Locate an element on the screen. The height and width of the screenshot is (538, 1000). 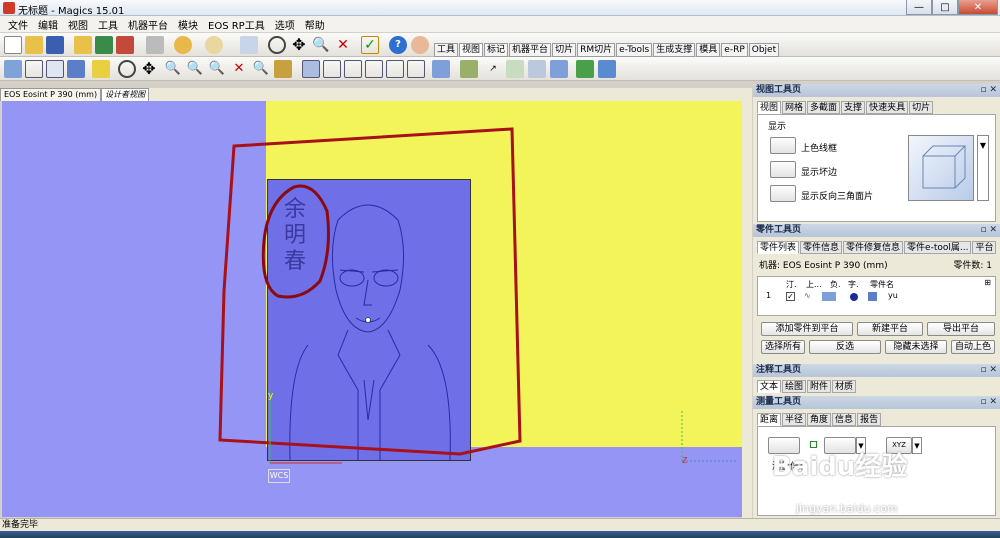
cube-yellow-icon is located at coordinates (101, 69).